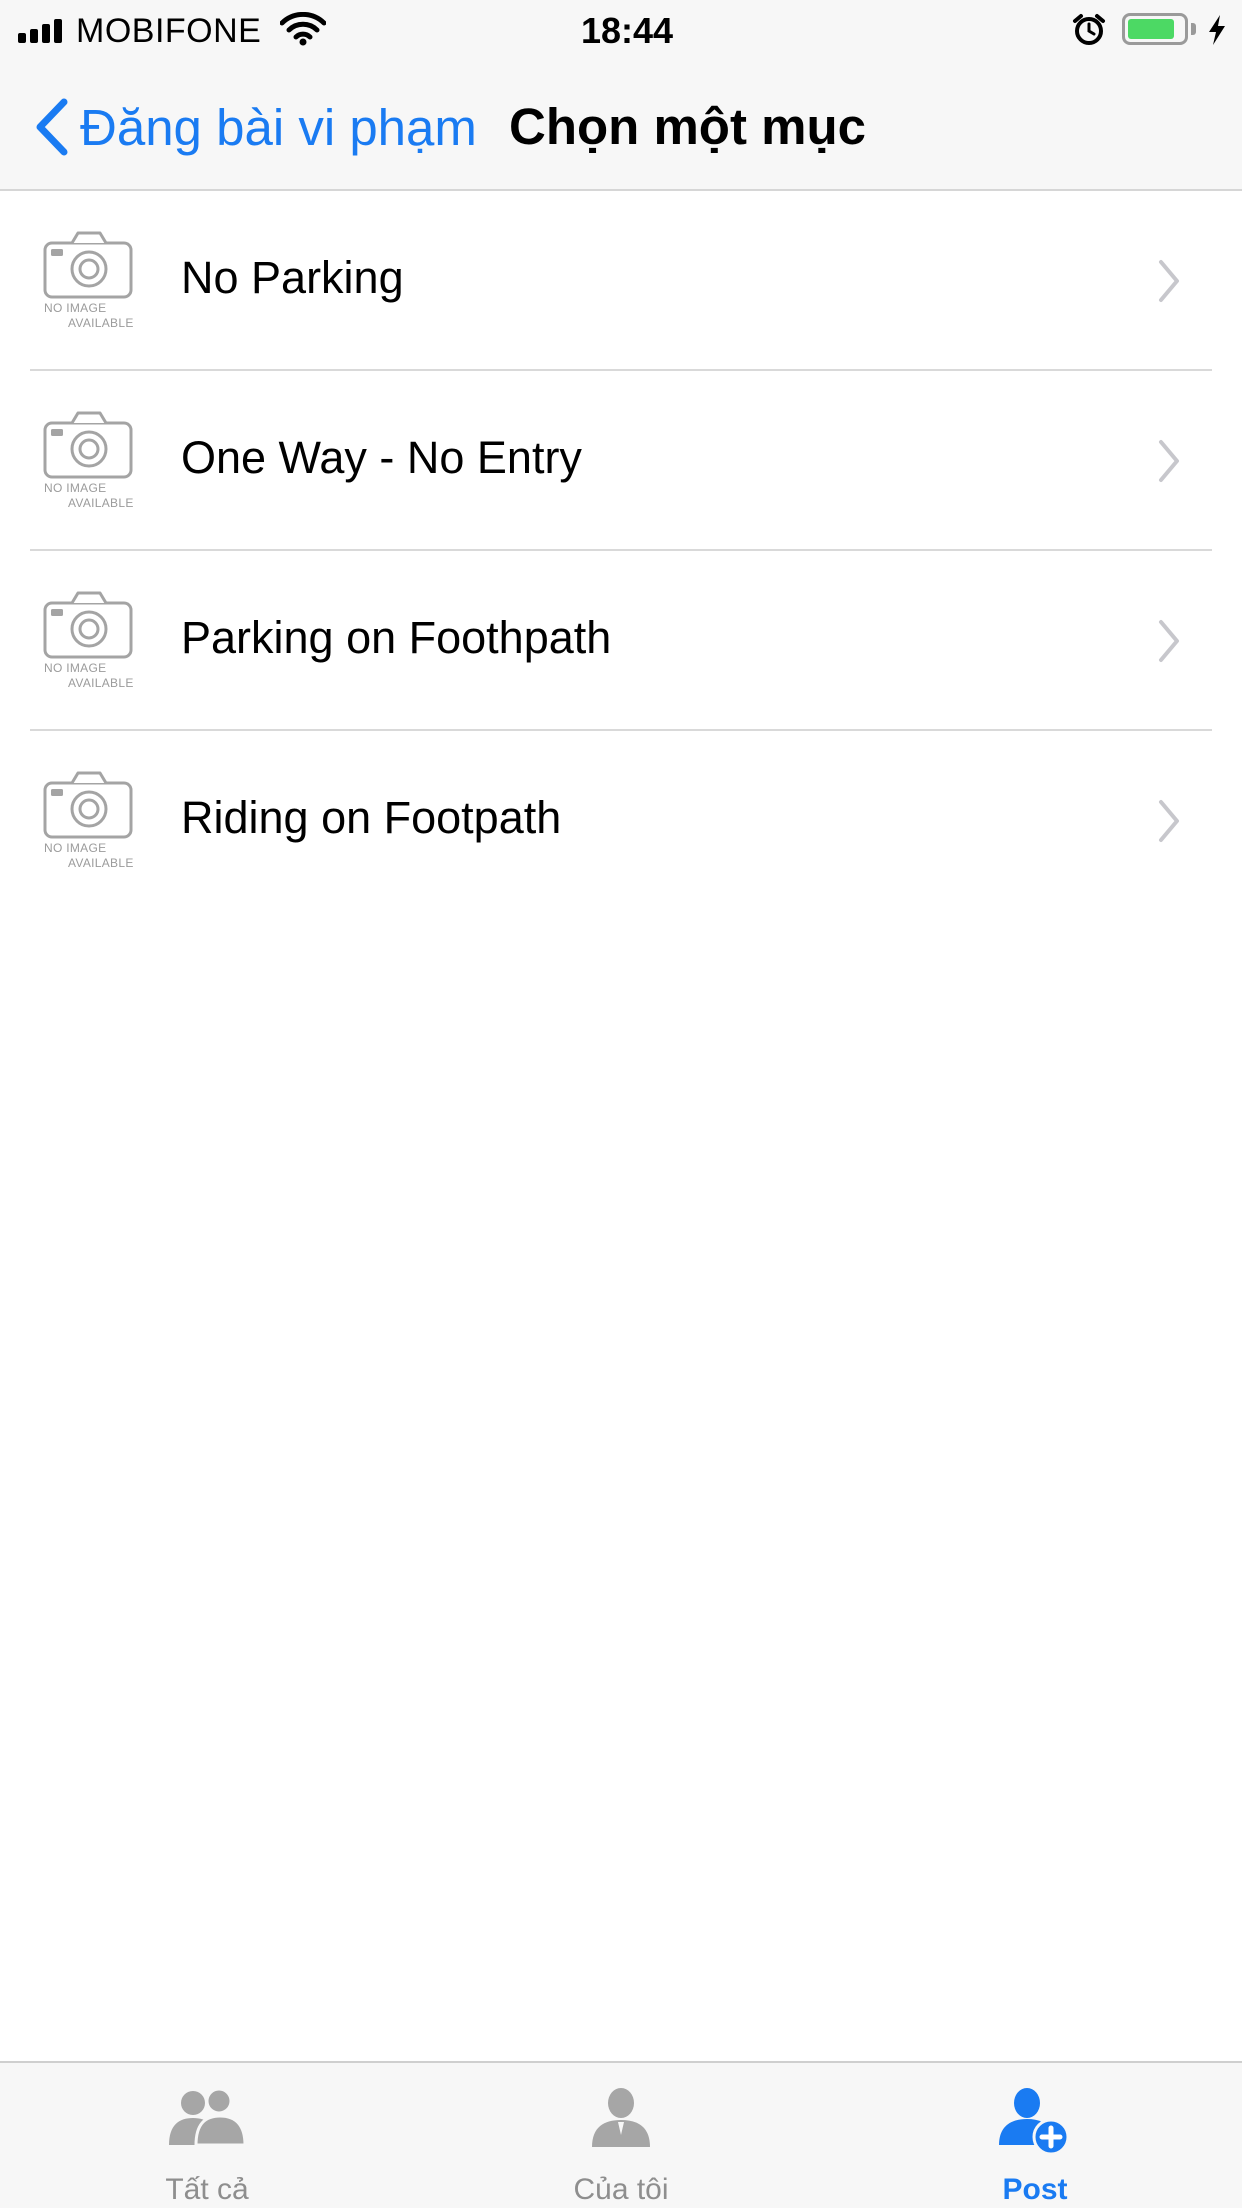 The height and width of the screenshot is (2208, 1242). I want to click on list-item-label: Riding on Footpath, so click(371, 817).